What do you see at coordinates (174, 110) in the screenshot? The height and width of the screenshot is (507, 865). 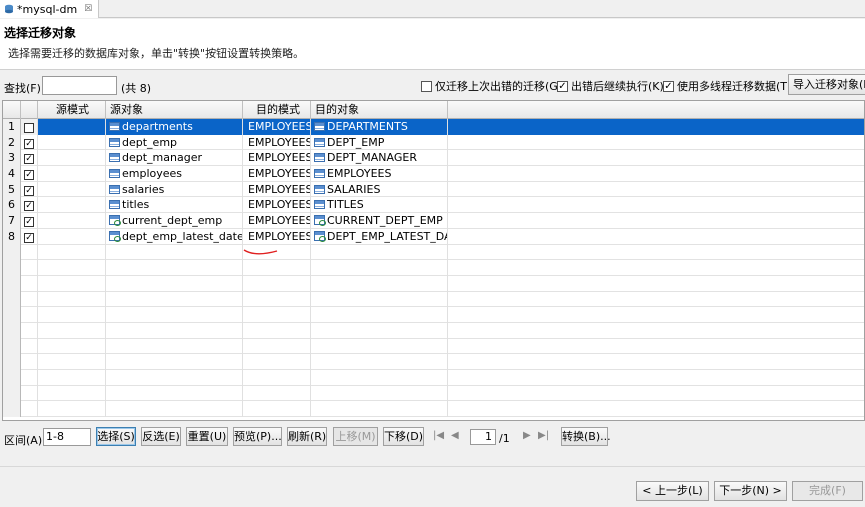 I see `header-source-object: 源对象` at bounding box center [174, 110].